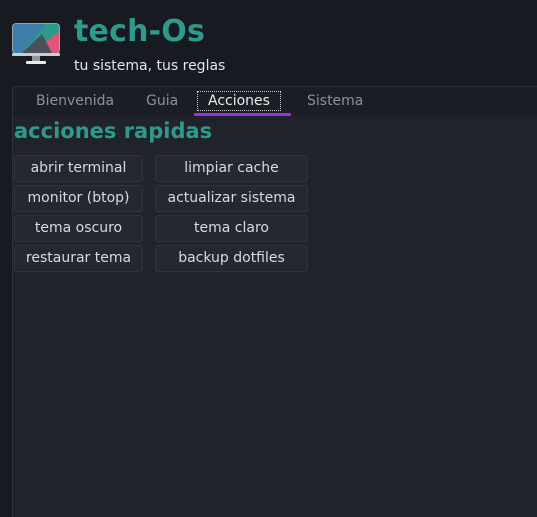  I want to click on app-title: tech-Os, so click(140, 31).